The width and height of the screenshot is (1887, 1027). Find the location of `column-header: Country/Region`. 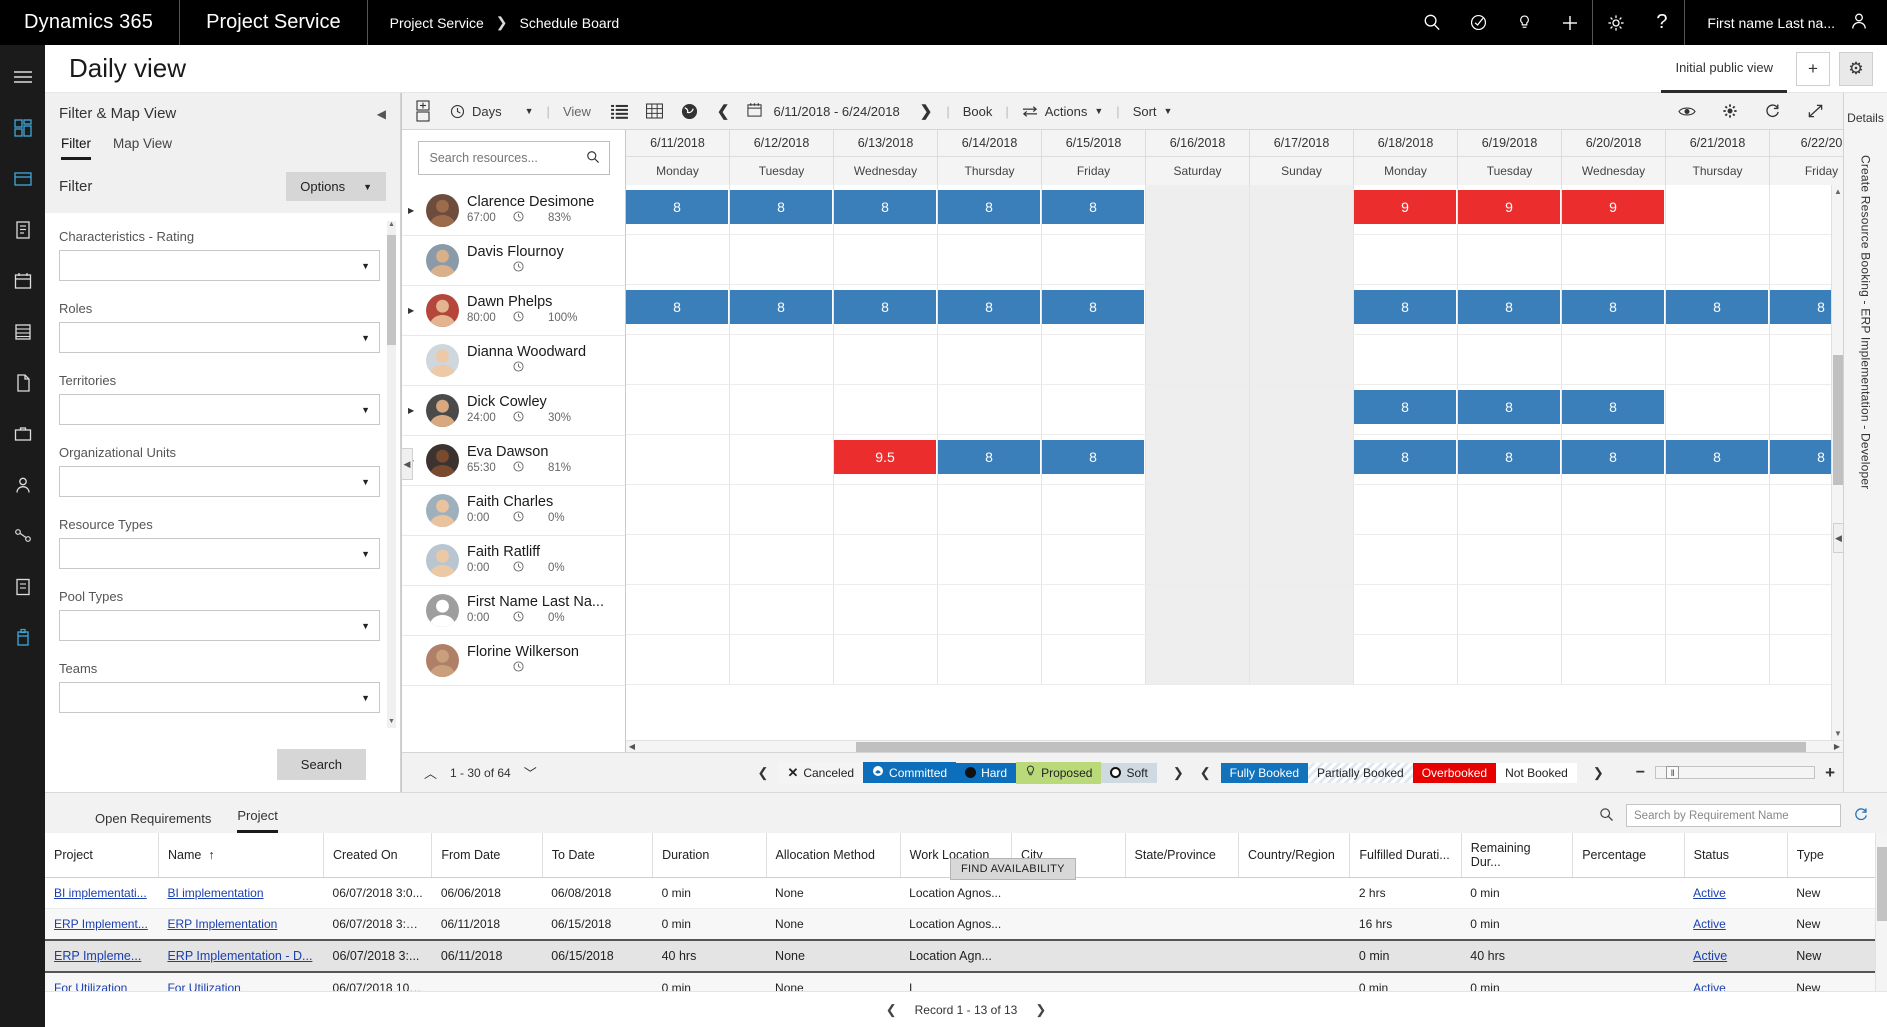

column-header: Country/Region is located at coordinates (1294, 855).